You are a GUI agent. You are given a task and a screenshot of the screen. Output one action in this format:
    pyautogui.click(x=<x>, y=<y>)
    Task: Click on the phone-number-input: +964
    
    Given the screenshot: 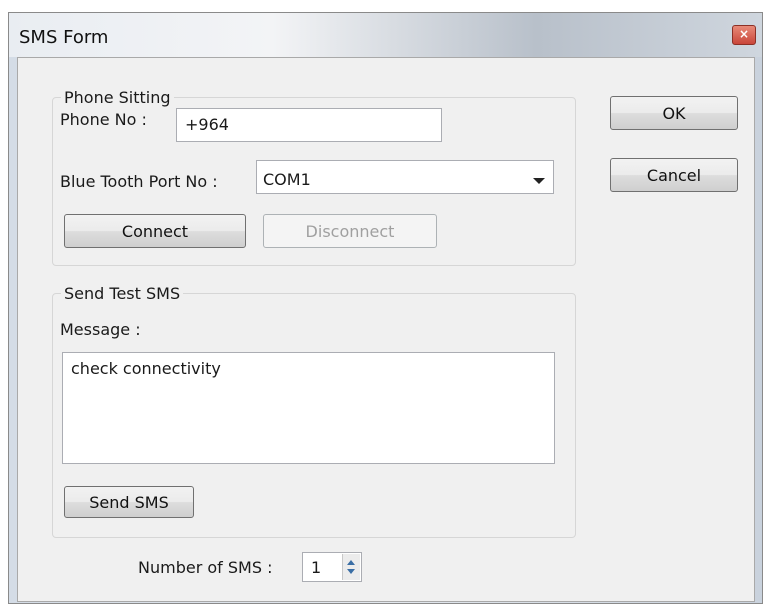 What is the action you would take?
    pyautogui.click(x=309, y=125)
    